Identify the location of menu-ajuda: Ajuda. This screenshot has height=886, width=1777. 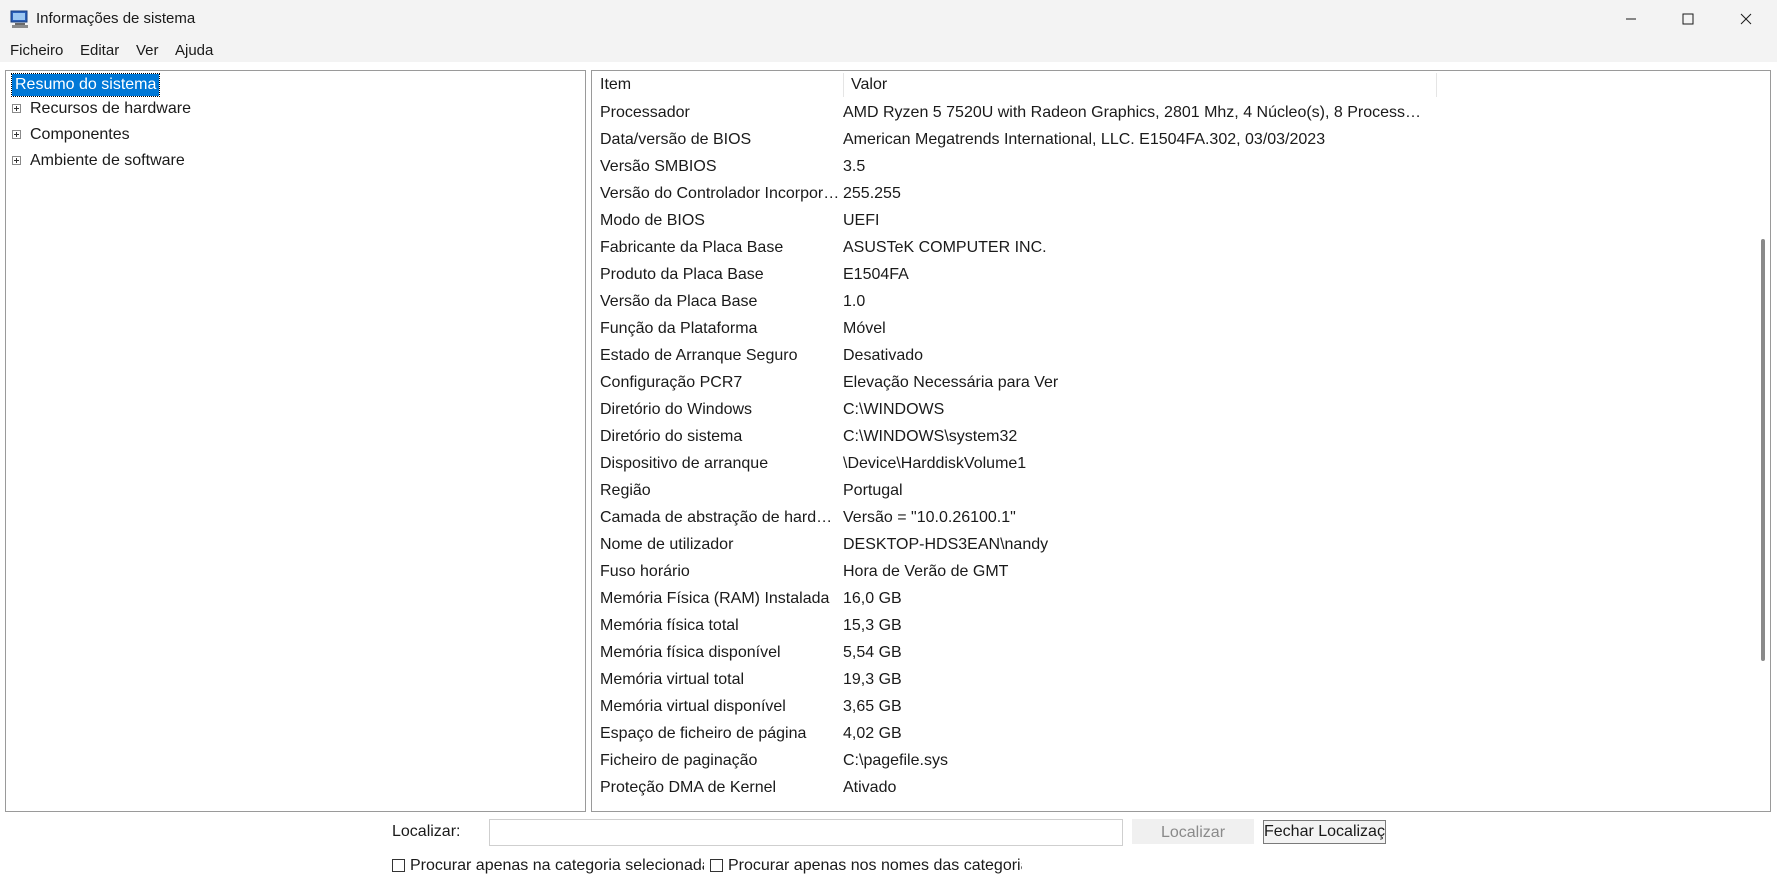
(194, 50).